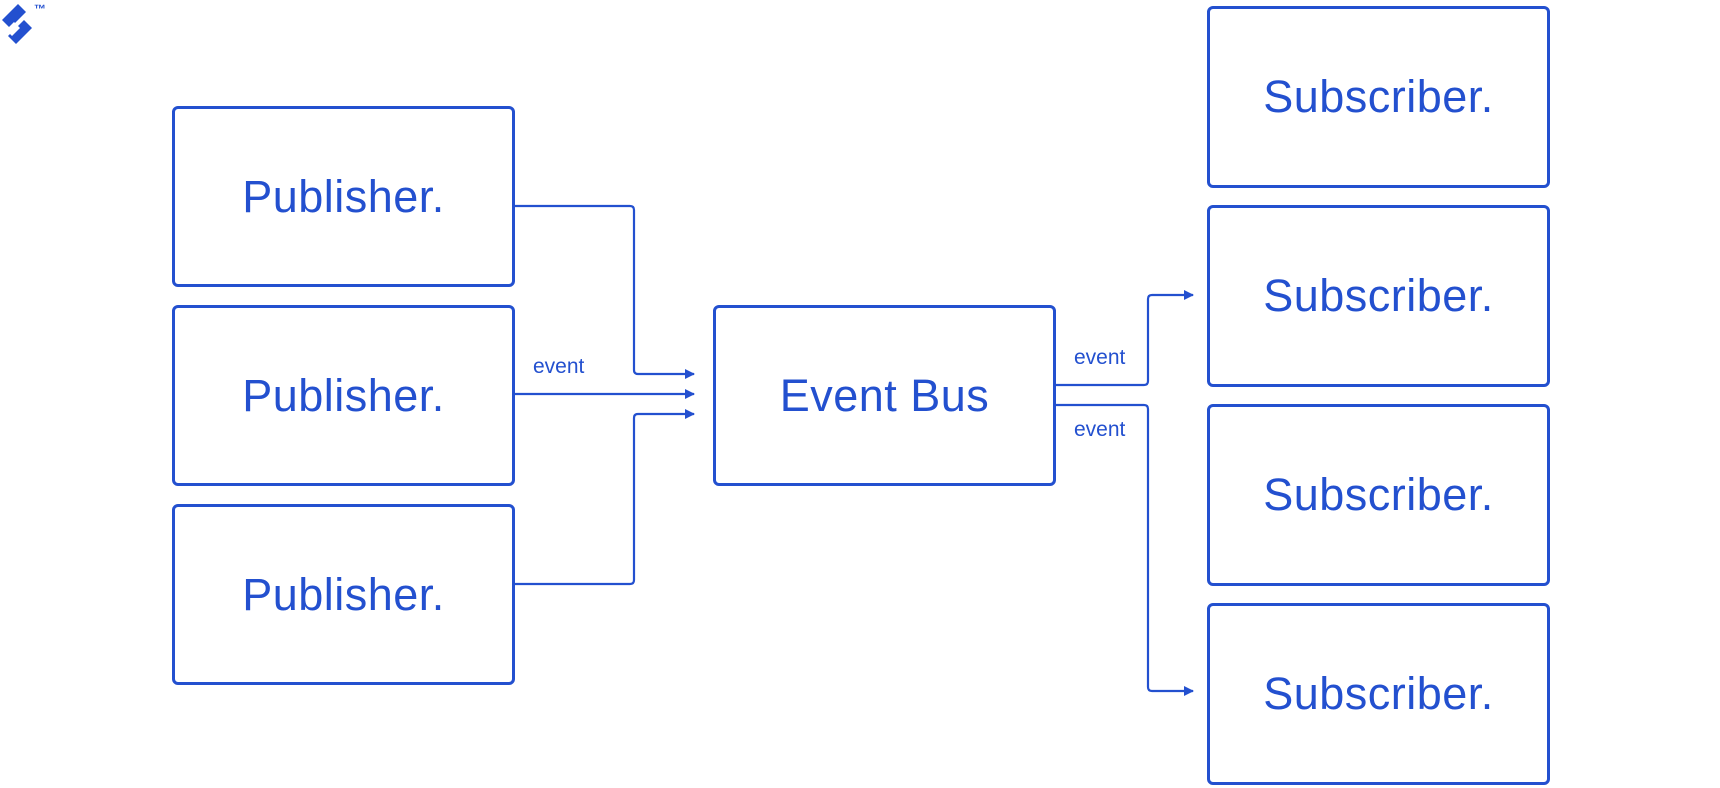 This screenshot has width=1720, height=788. I want to click on edge-publisher-1-to-bus, so click(604, 291).